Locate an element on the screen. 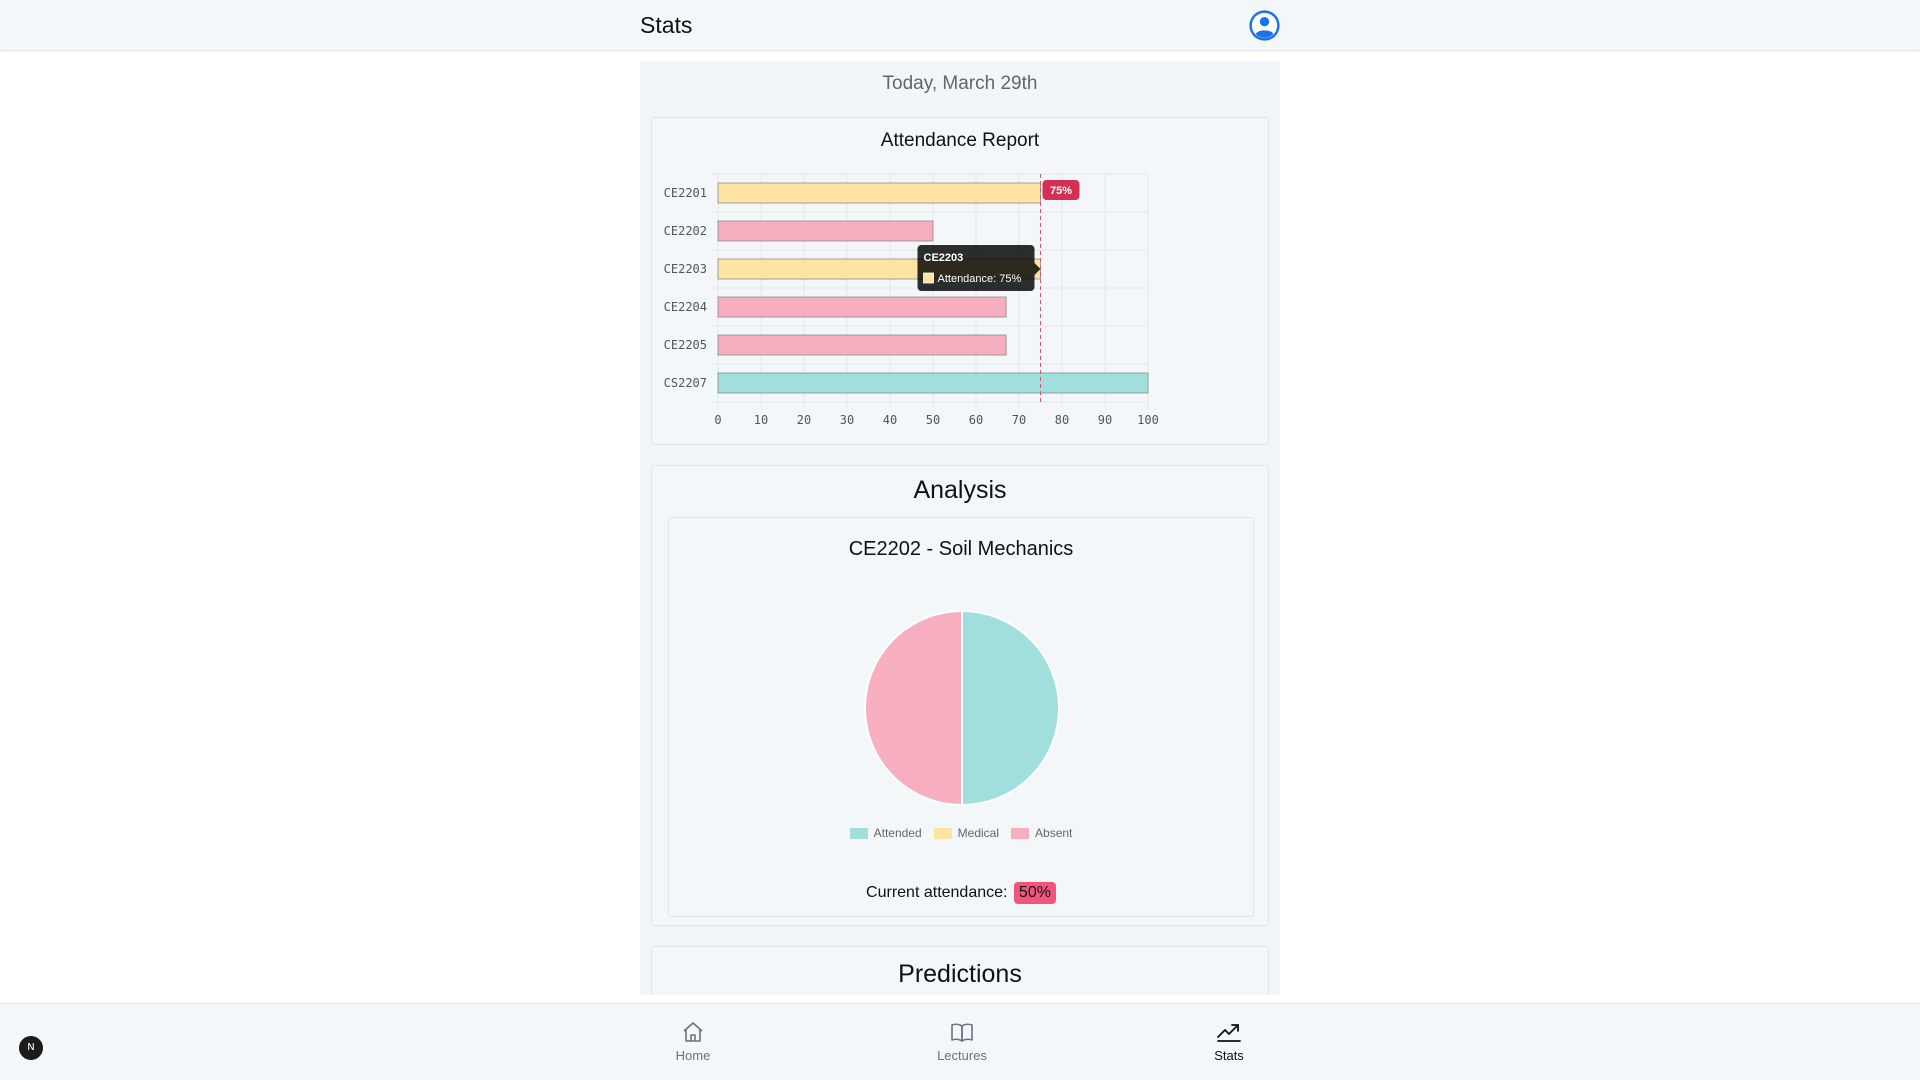 The width and height of the screenshot is (1920, 1080). x-tick-label: 20 is located at coordinates (804, 420).